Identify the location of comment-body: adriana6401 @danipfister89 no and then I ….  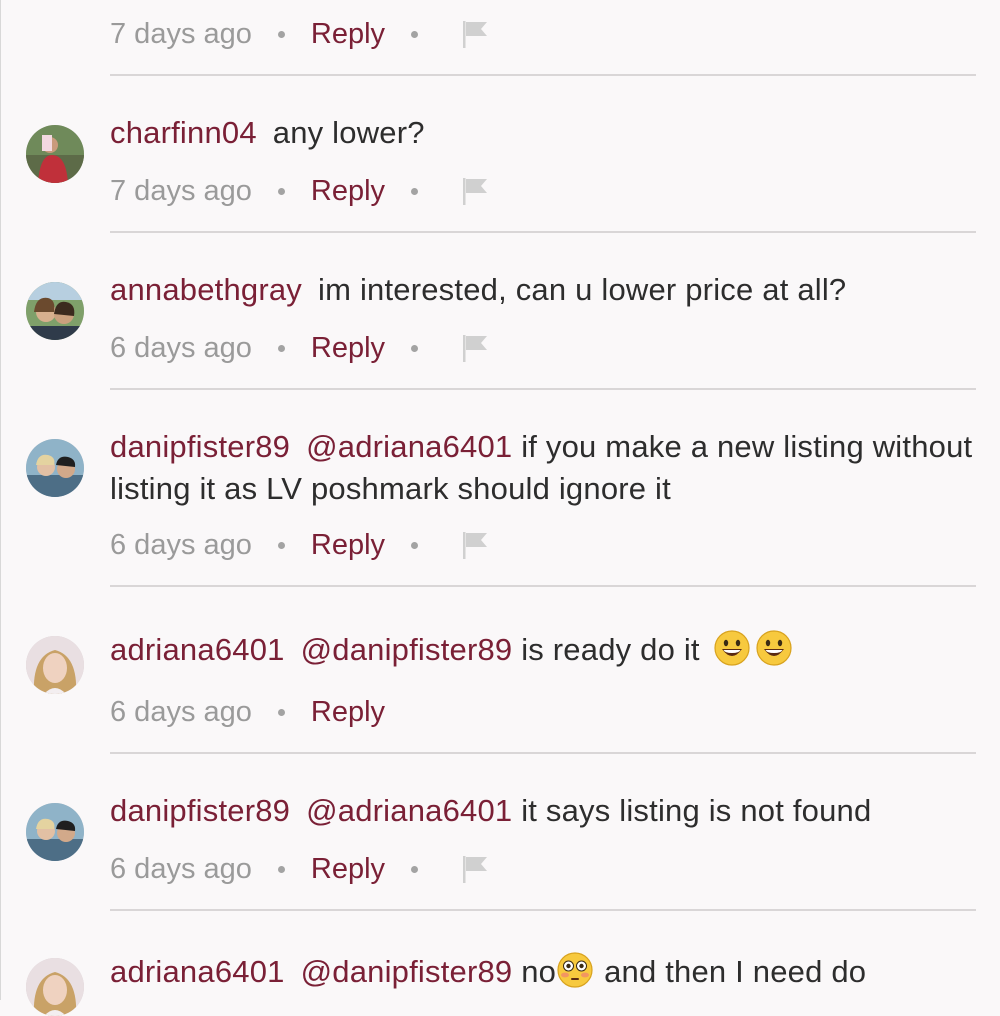
(545, 972).